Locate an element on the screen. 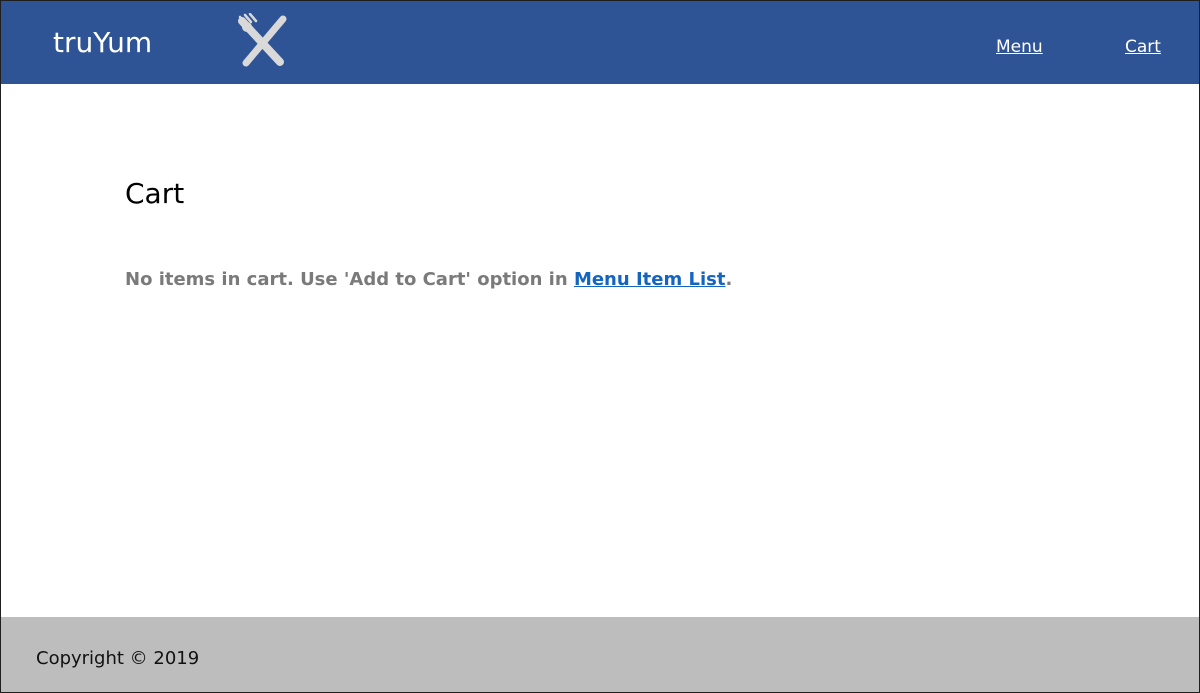 The width and height of the screenshot is (1200, 693). copyright-text: Copyright © 2019 is located at coordinates (118, 658).